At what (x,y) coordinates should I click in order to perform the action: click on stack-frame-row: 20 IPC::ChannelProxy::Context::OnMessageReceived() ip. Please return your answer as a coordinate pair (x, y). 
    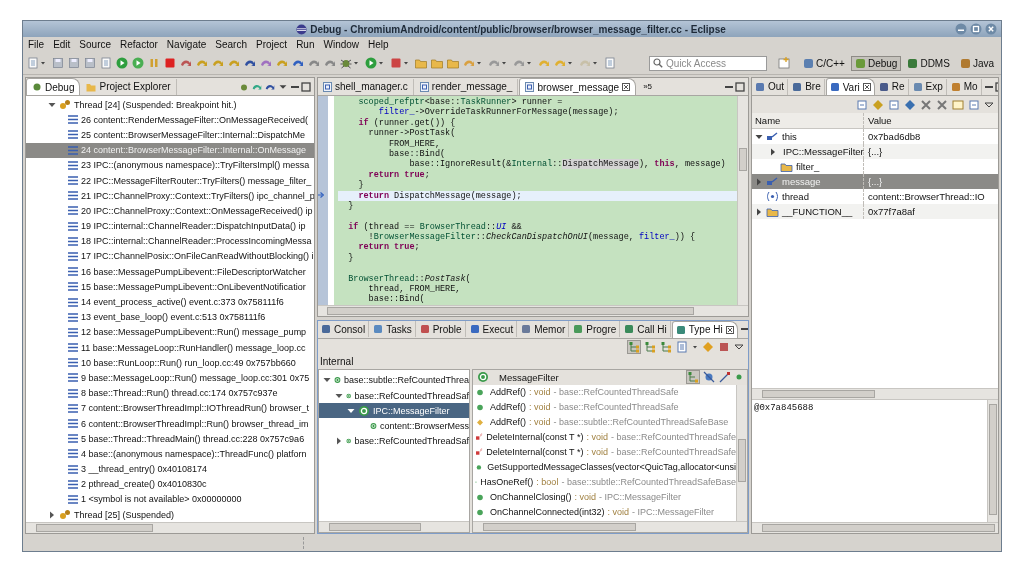
    Looking at the image, I should click on (170, 211).